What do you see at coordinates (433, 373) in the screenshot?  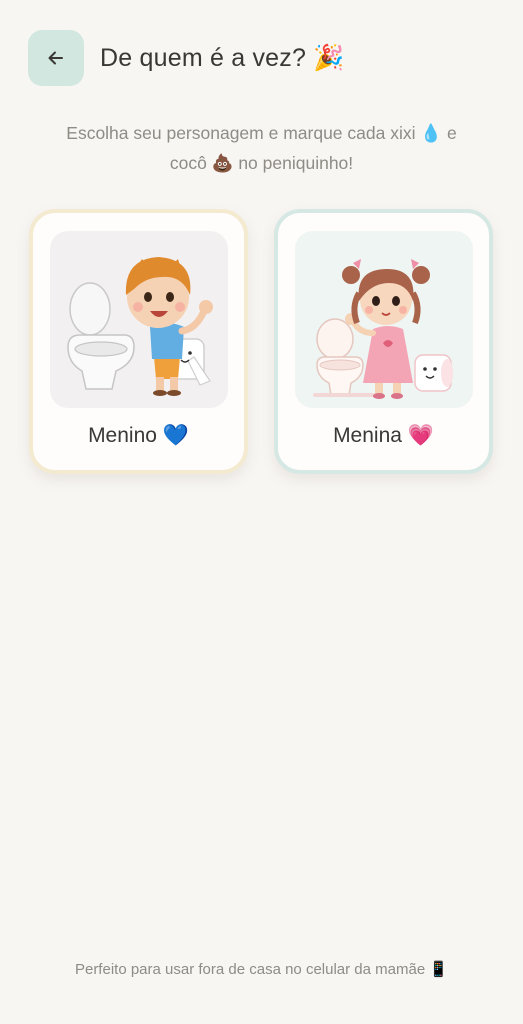 I see `toilet-paper-icon` at bounding box center [433, 373].